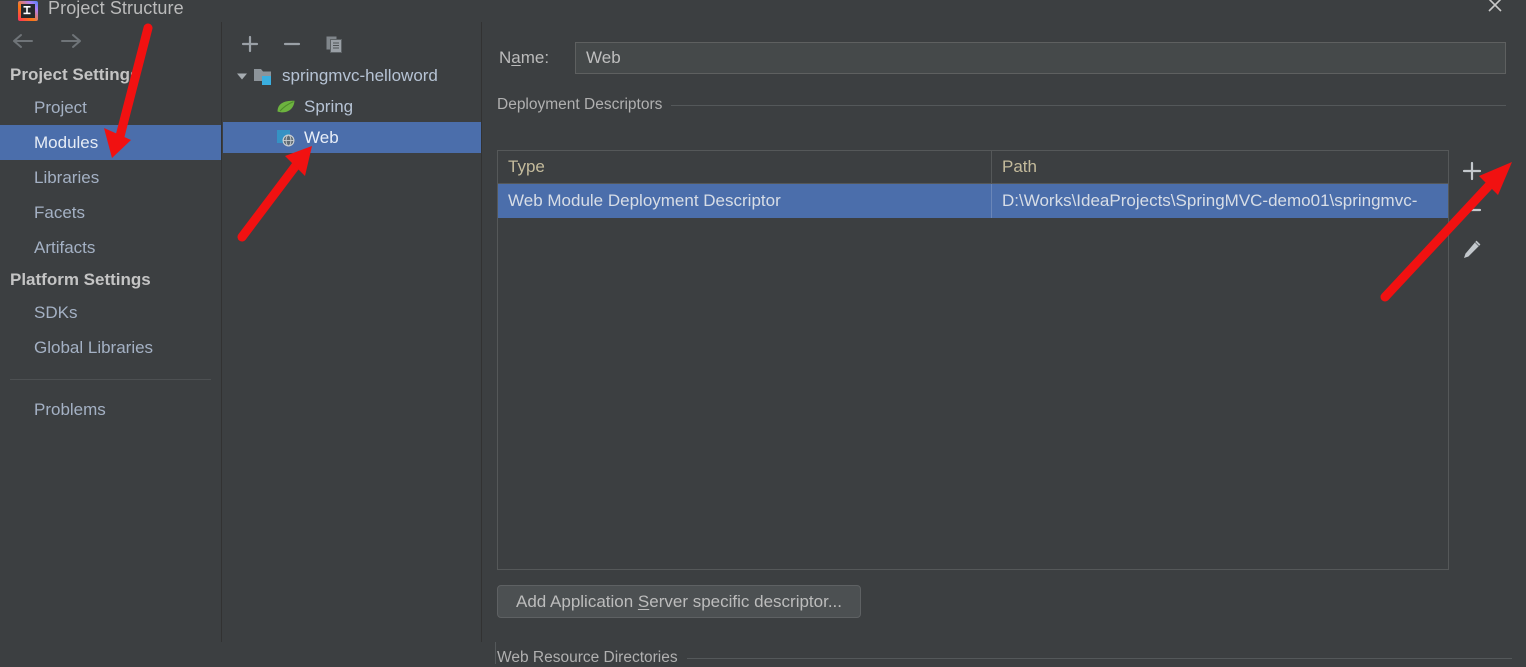  Describe the element at coordinates (110, 177) in the screenshot. I see `sidebar-item-libraries: Libraries` at that location.